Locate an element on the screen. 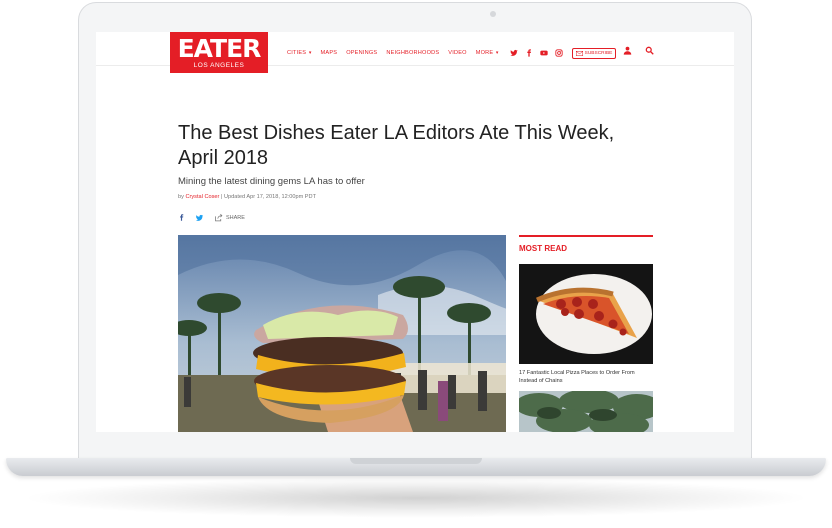 The width and height of the screenshot is (832, 528). camera is located at coordinates (493, 14).